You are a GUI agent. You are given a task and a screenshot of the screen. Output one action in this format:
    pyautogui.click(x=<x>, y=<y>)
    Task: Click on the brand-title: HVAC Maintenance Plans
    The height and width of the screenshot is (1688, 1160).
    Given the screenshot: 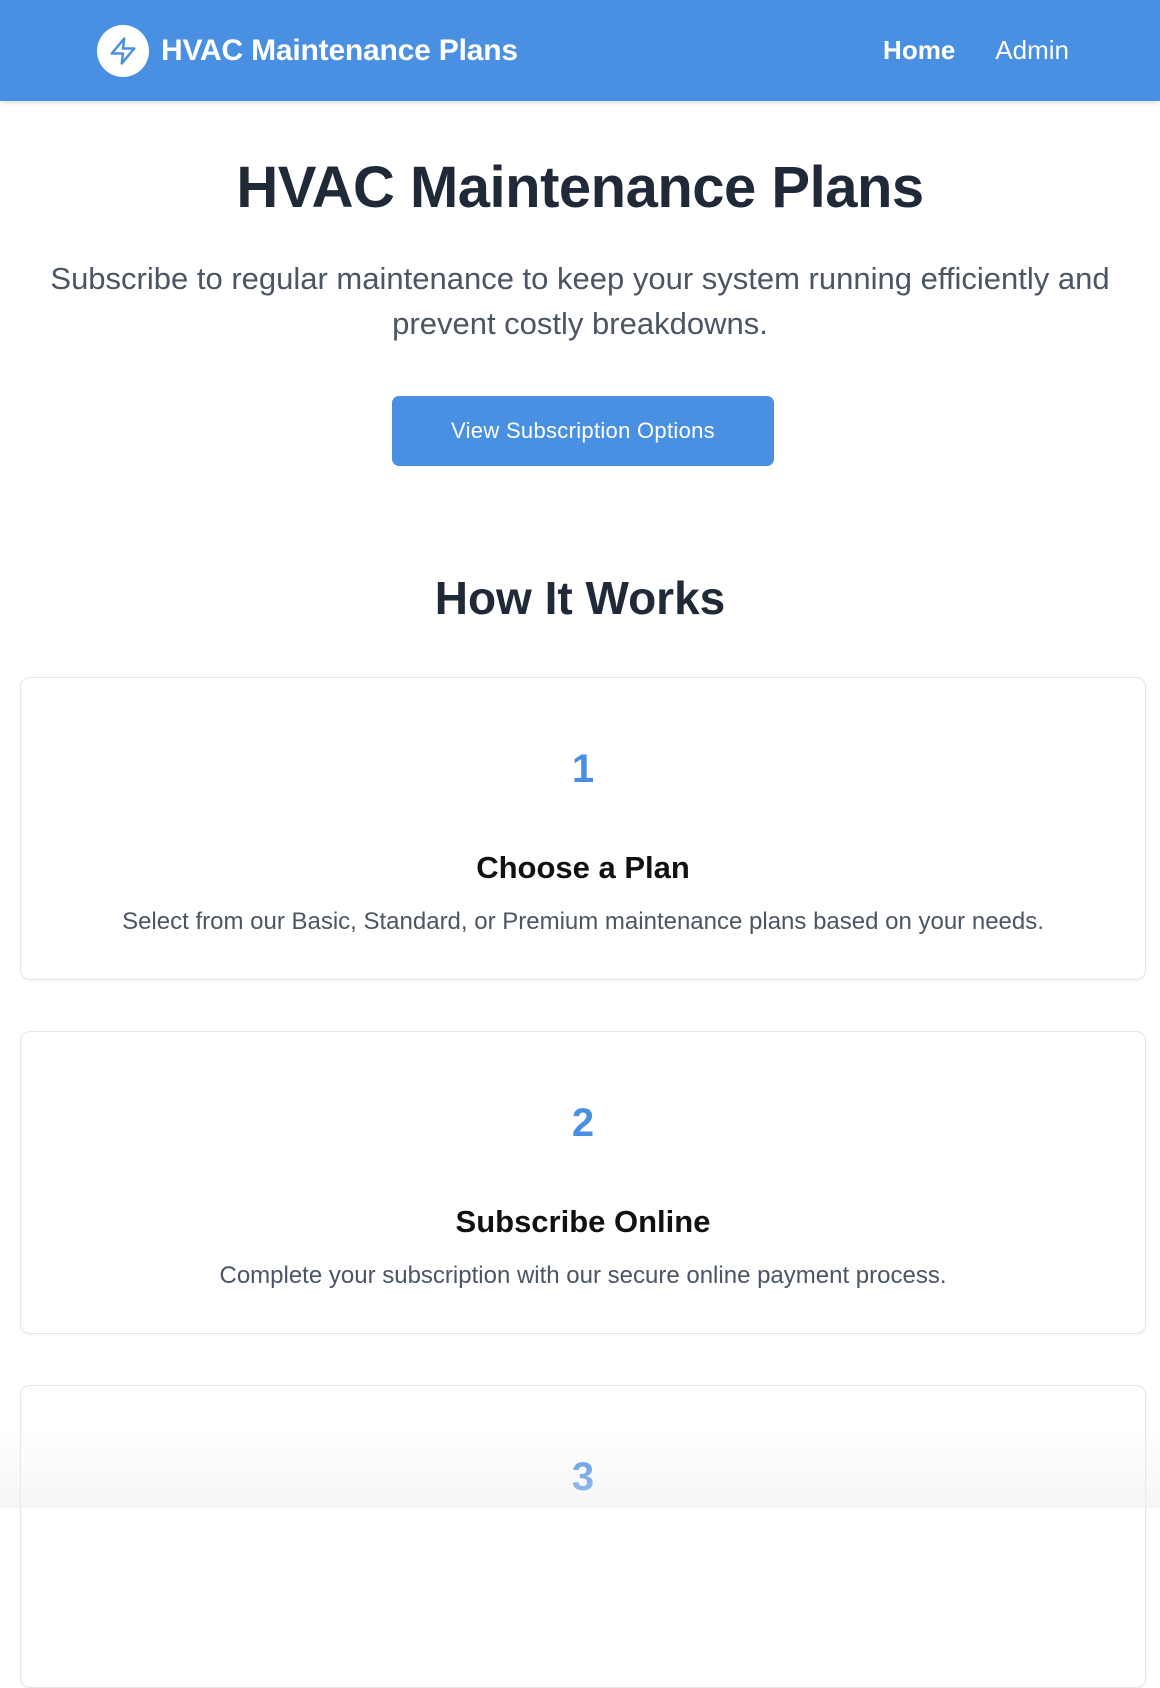 What is the action you would take?
    pyautogui.click(x=339, y=50)
    